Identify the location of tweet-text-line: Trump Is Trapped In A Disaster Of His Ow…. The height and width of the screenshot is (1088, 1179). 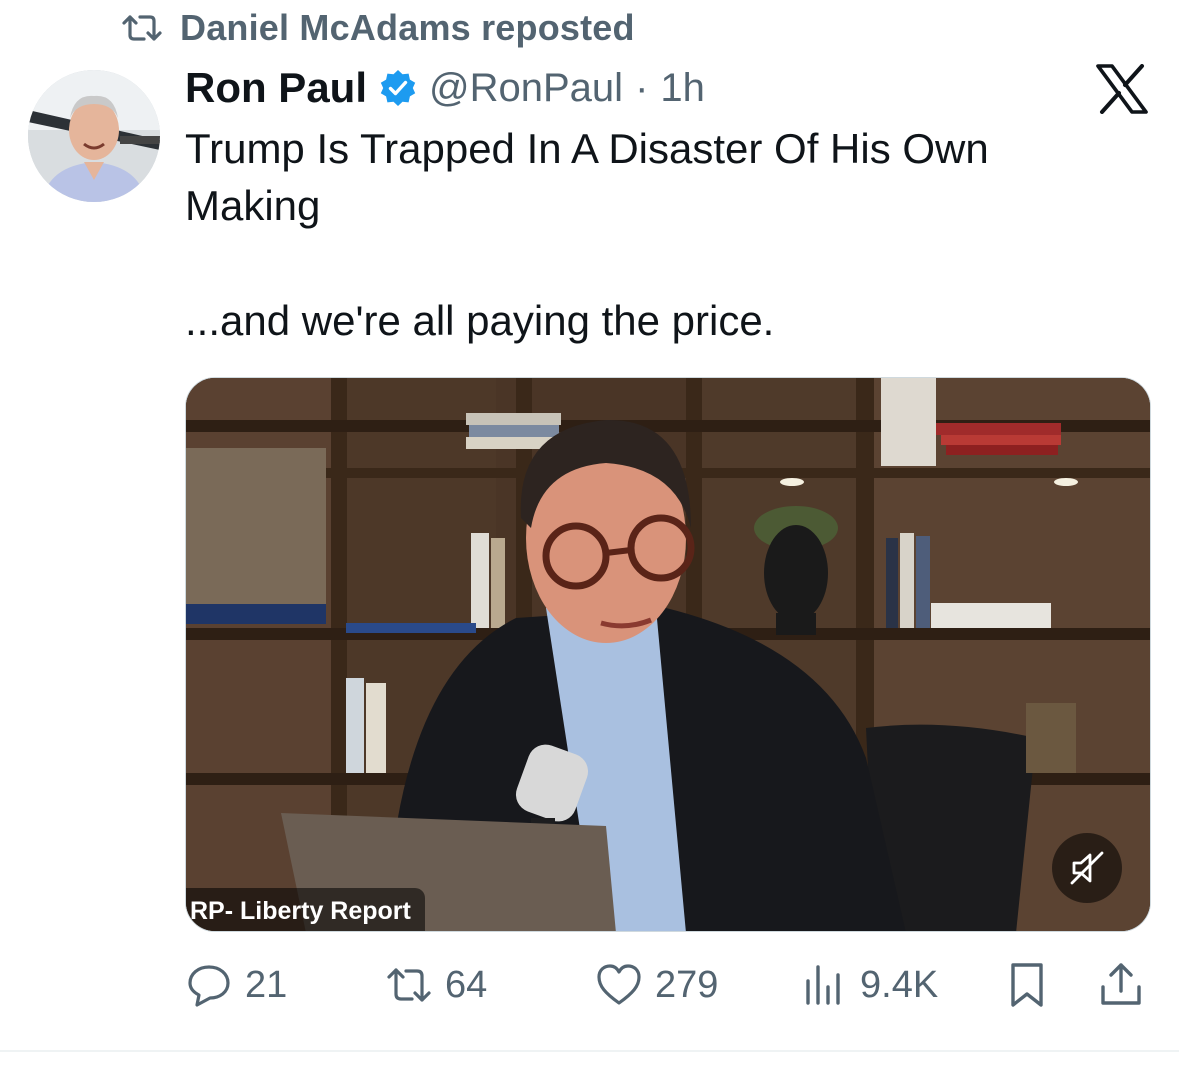
(587, 148).